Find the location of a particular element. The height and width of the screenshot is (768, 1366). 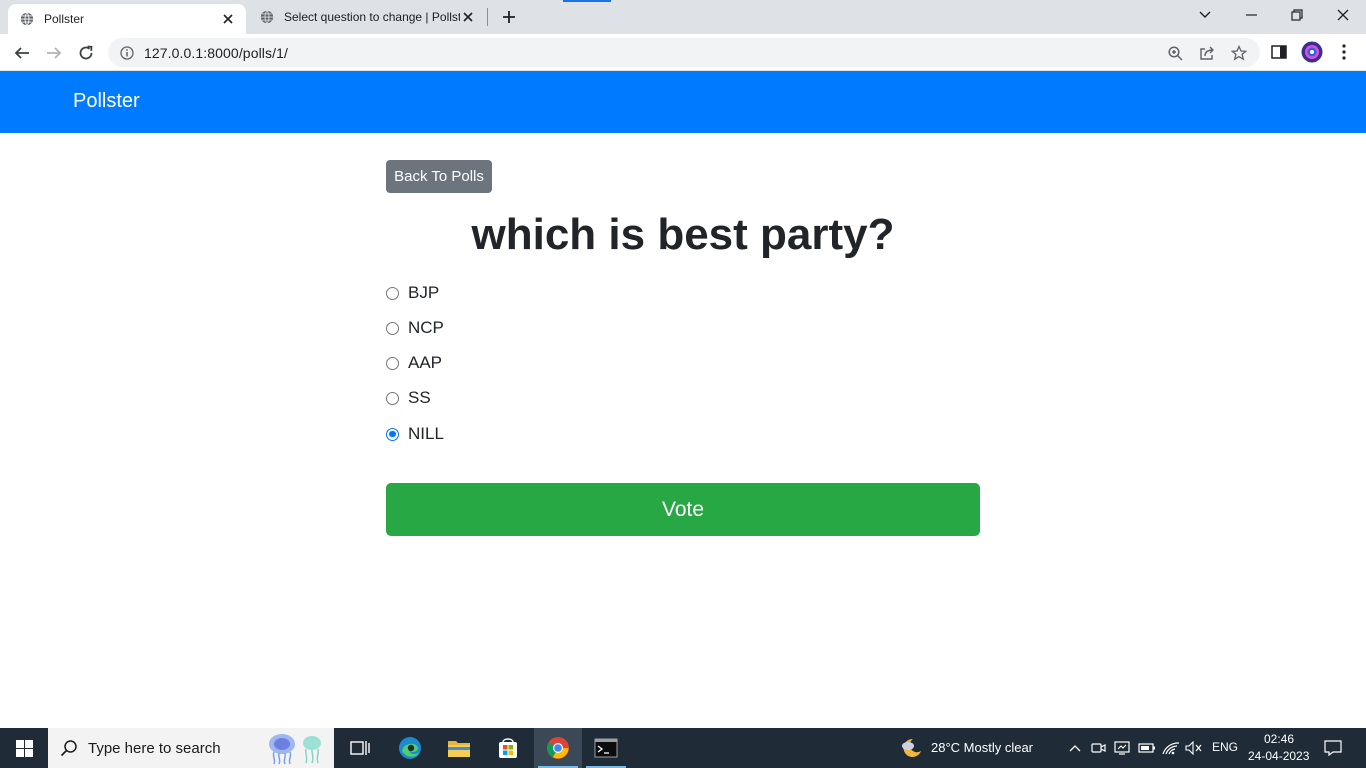

radio-bjp is located at coordinates (392, 293).